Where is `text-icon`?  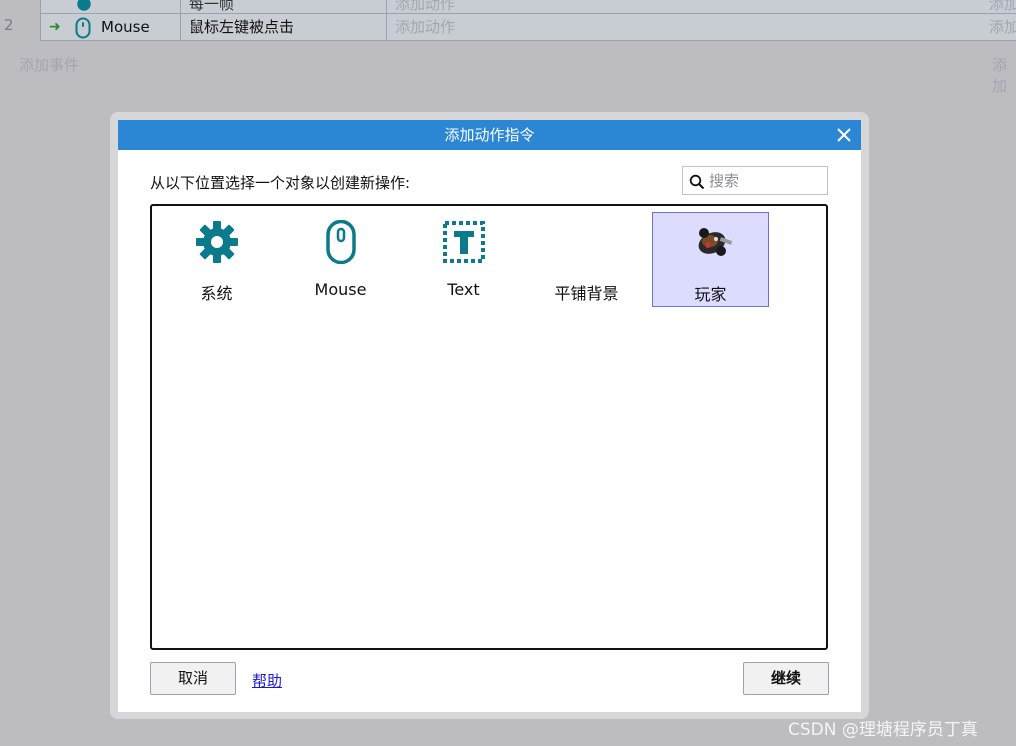 text-icon is located at coordinates (464, 242).